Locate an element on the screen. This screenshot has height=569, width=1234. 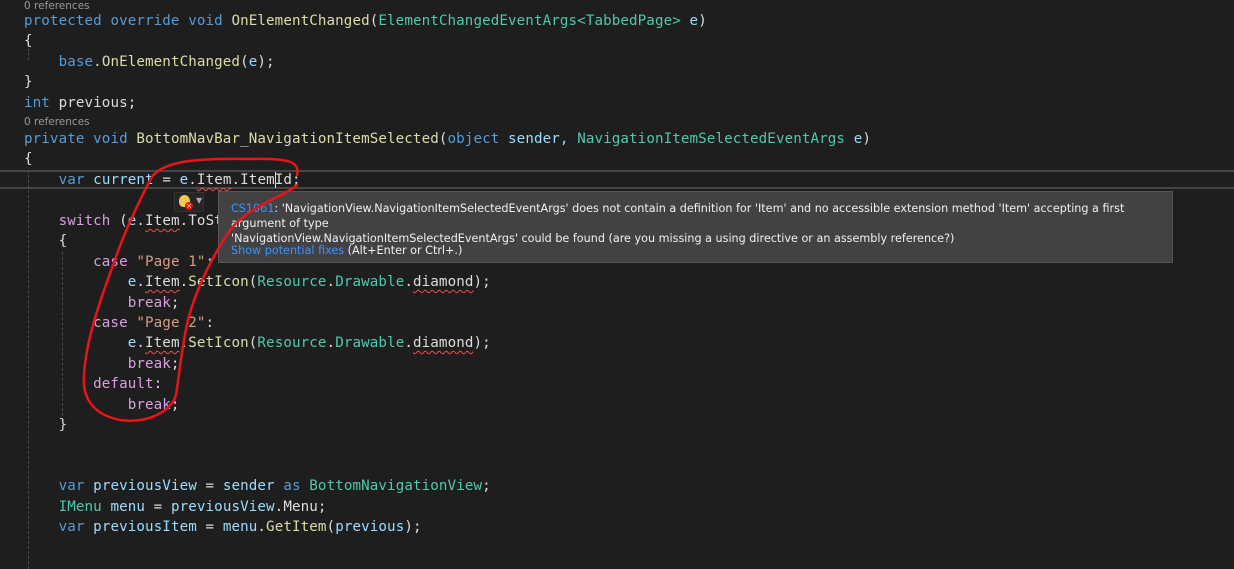
quick-actions-button: × ▼ is located at coordinates (189, 202).